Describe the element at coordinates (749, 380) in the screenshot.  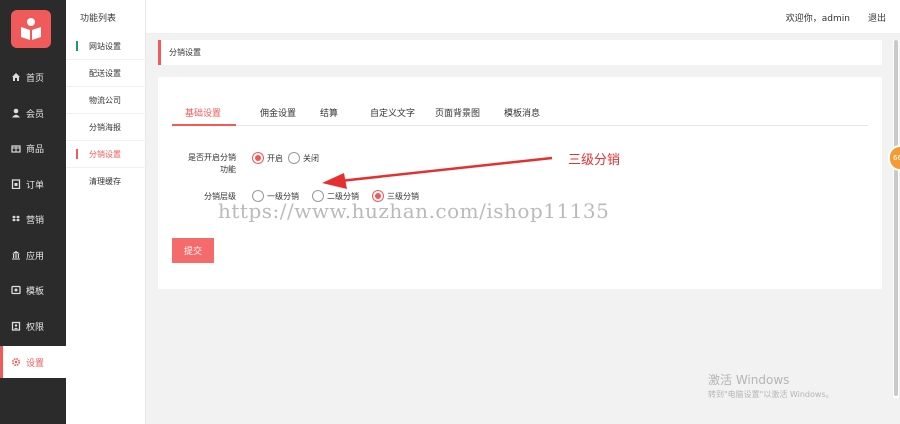
I see `windows-activation-title: 激活 Windows` at that location.